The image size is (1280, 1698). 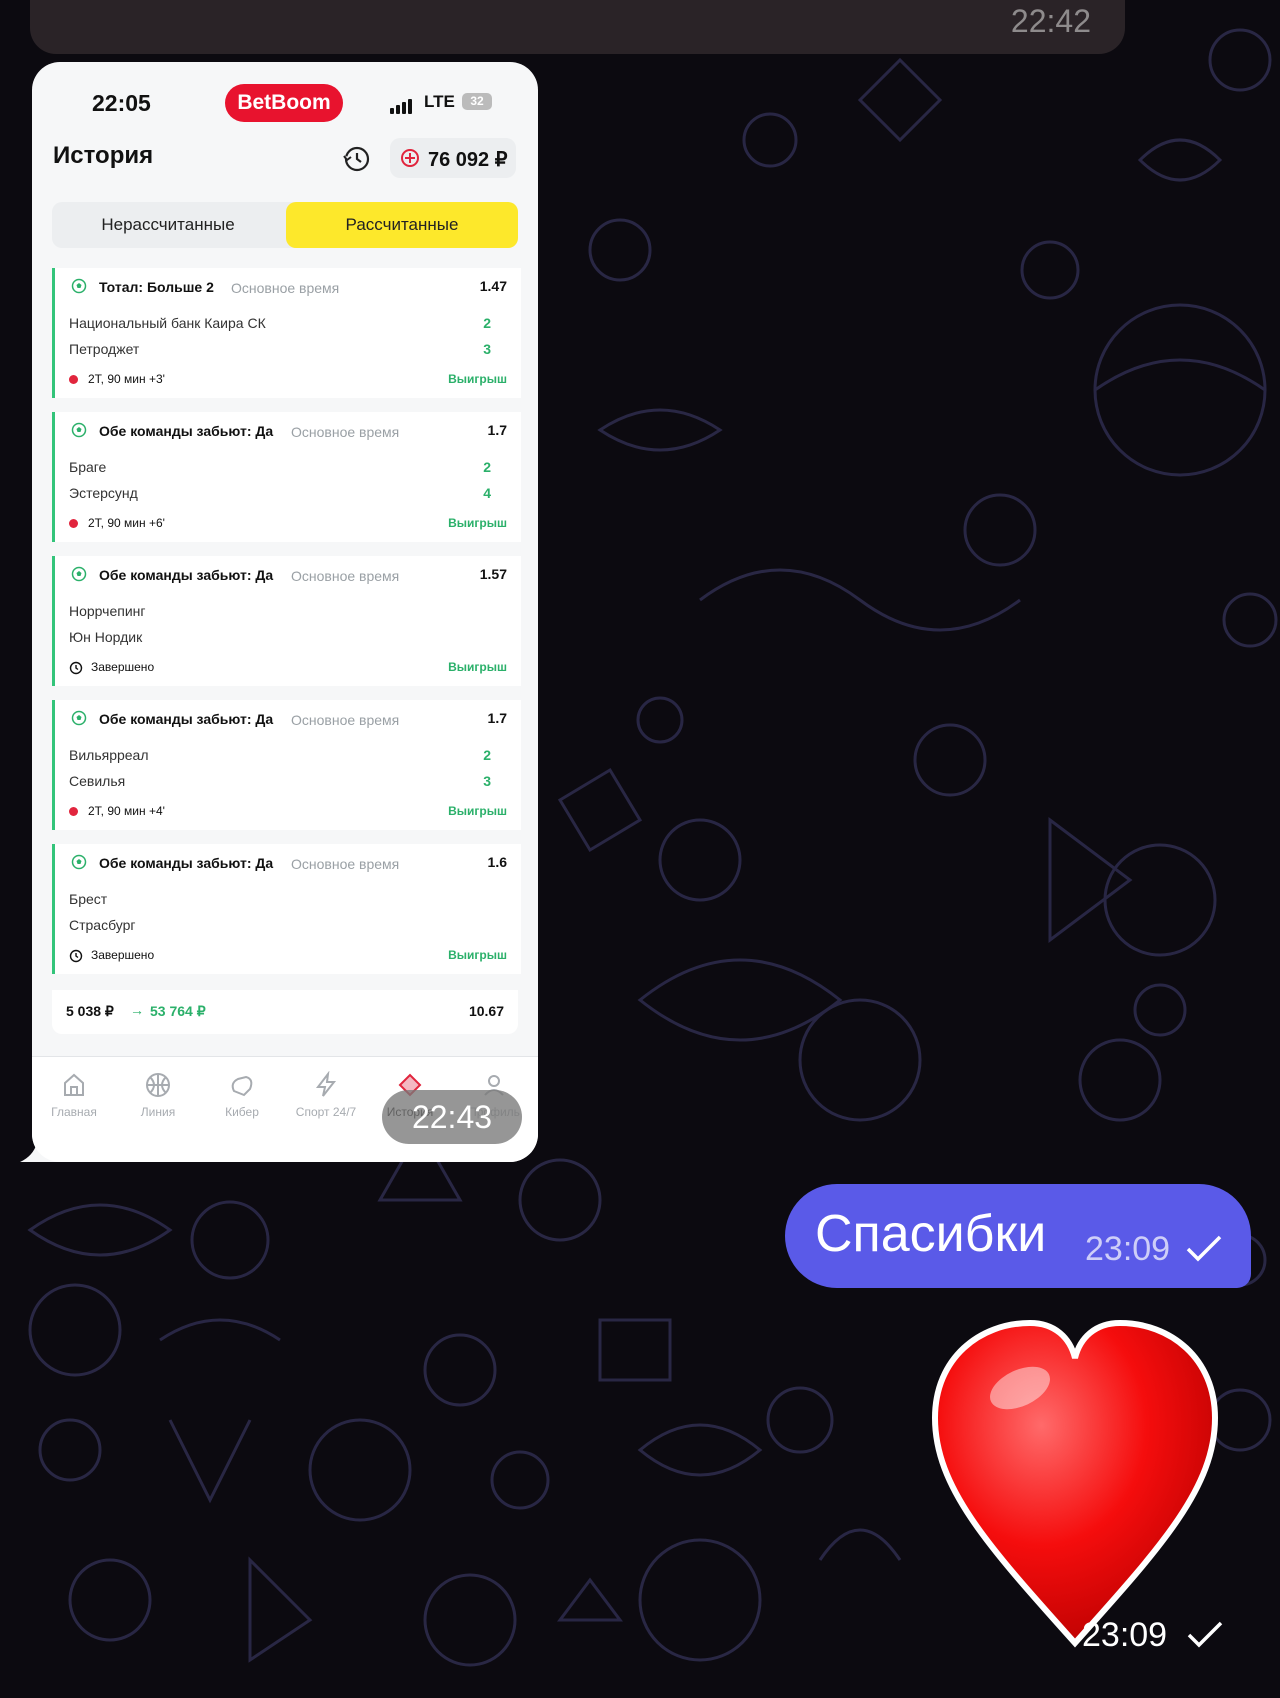 I want to click on battery-icon: 32, so click(x=477, y=101).